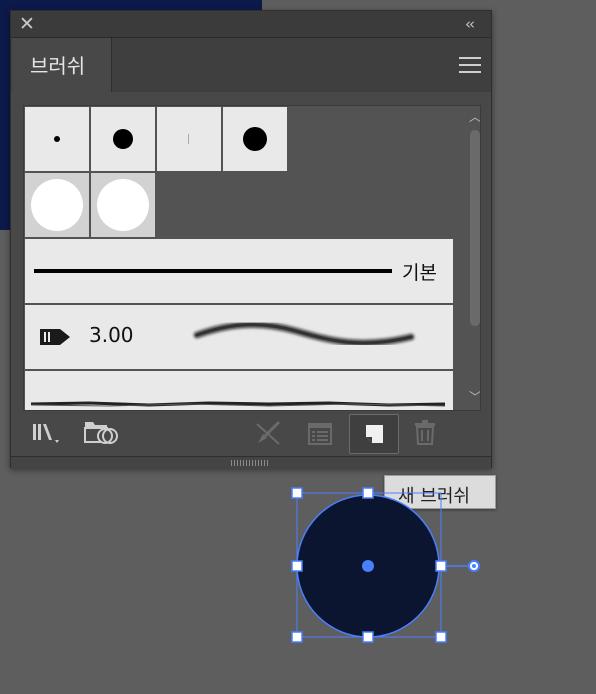 The image size is (596, 694). What do you see at coordinates (297, 637) in the screenshot?
I see `handle-bottom-left` at bounding box center [297, 637].